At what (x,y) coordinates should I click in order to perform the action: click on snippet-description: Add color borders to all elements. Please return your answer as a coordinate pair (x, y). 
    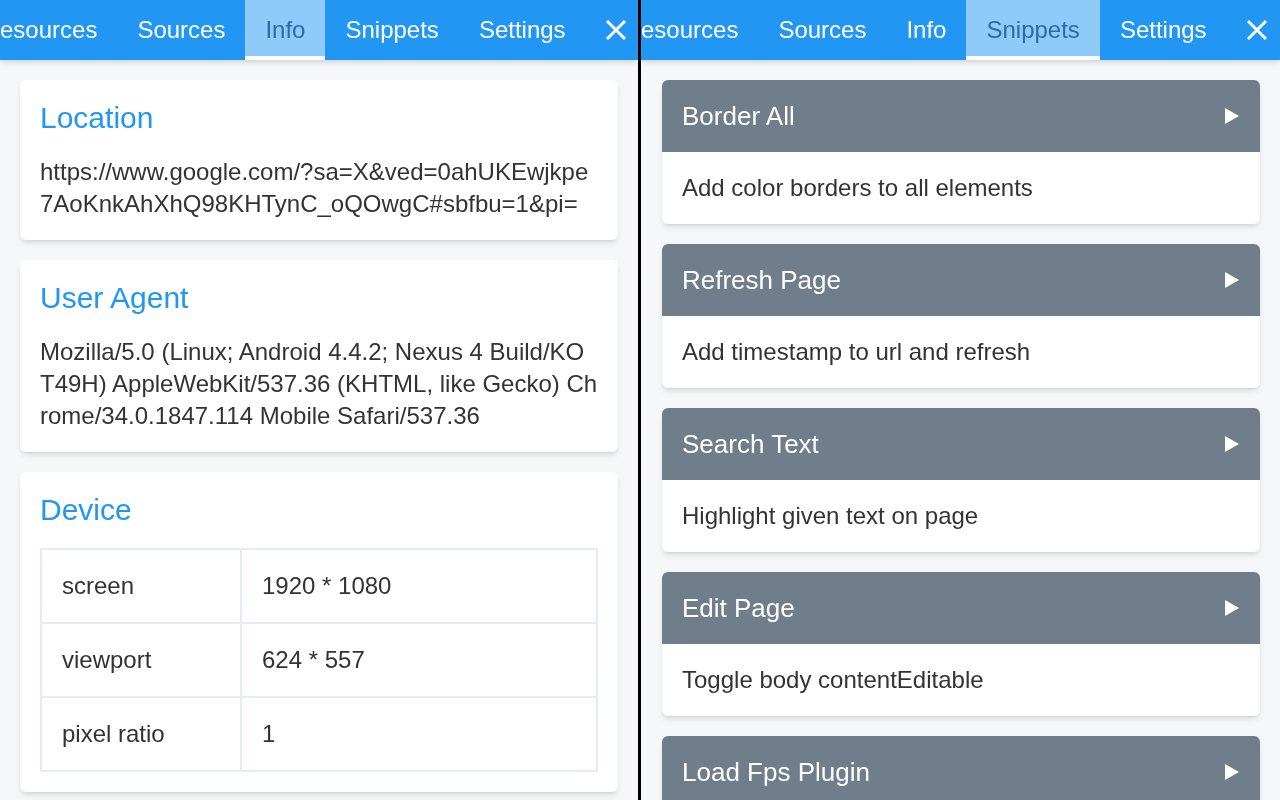
    Looking at the image, I should click on (857, 188).